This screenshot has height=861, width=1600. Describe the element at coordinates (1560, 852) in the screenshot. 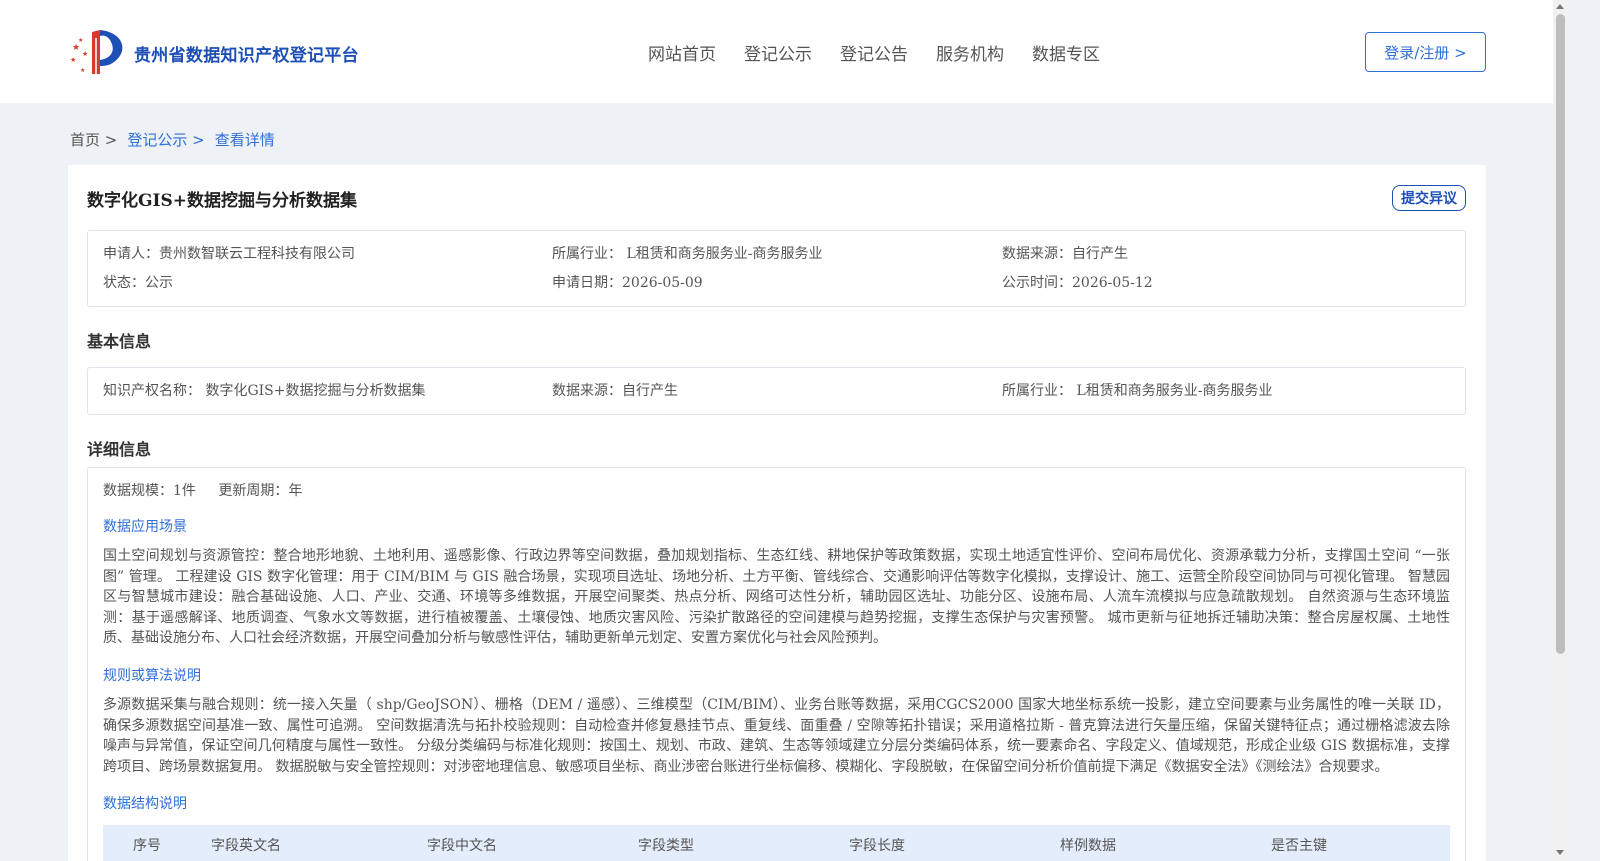

I see `scroll-down-icon` at that location.